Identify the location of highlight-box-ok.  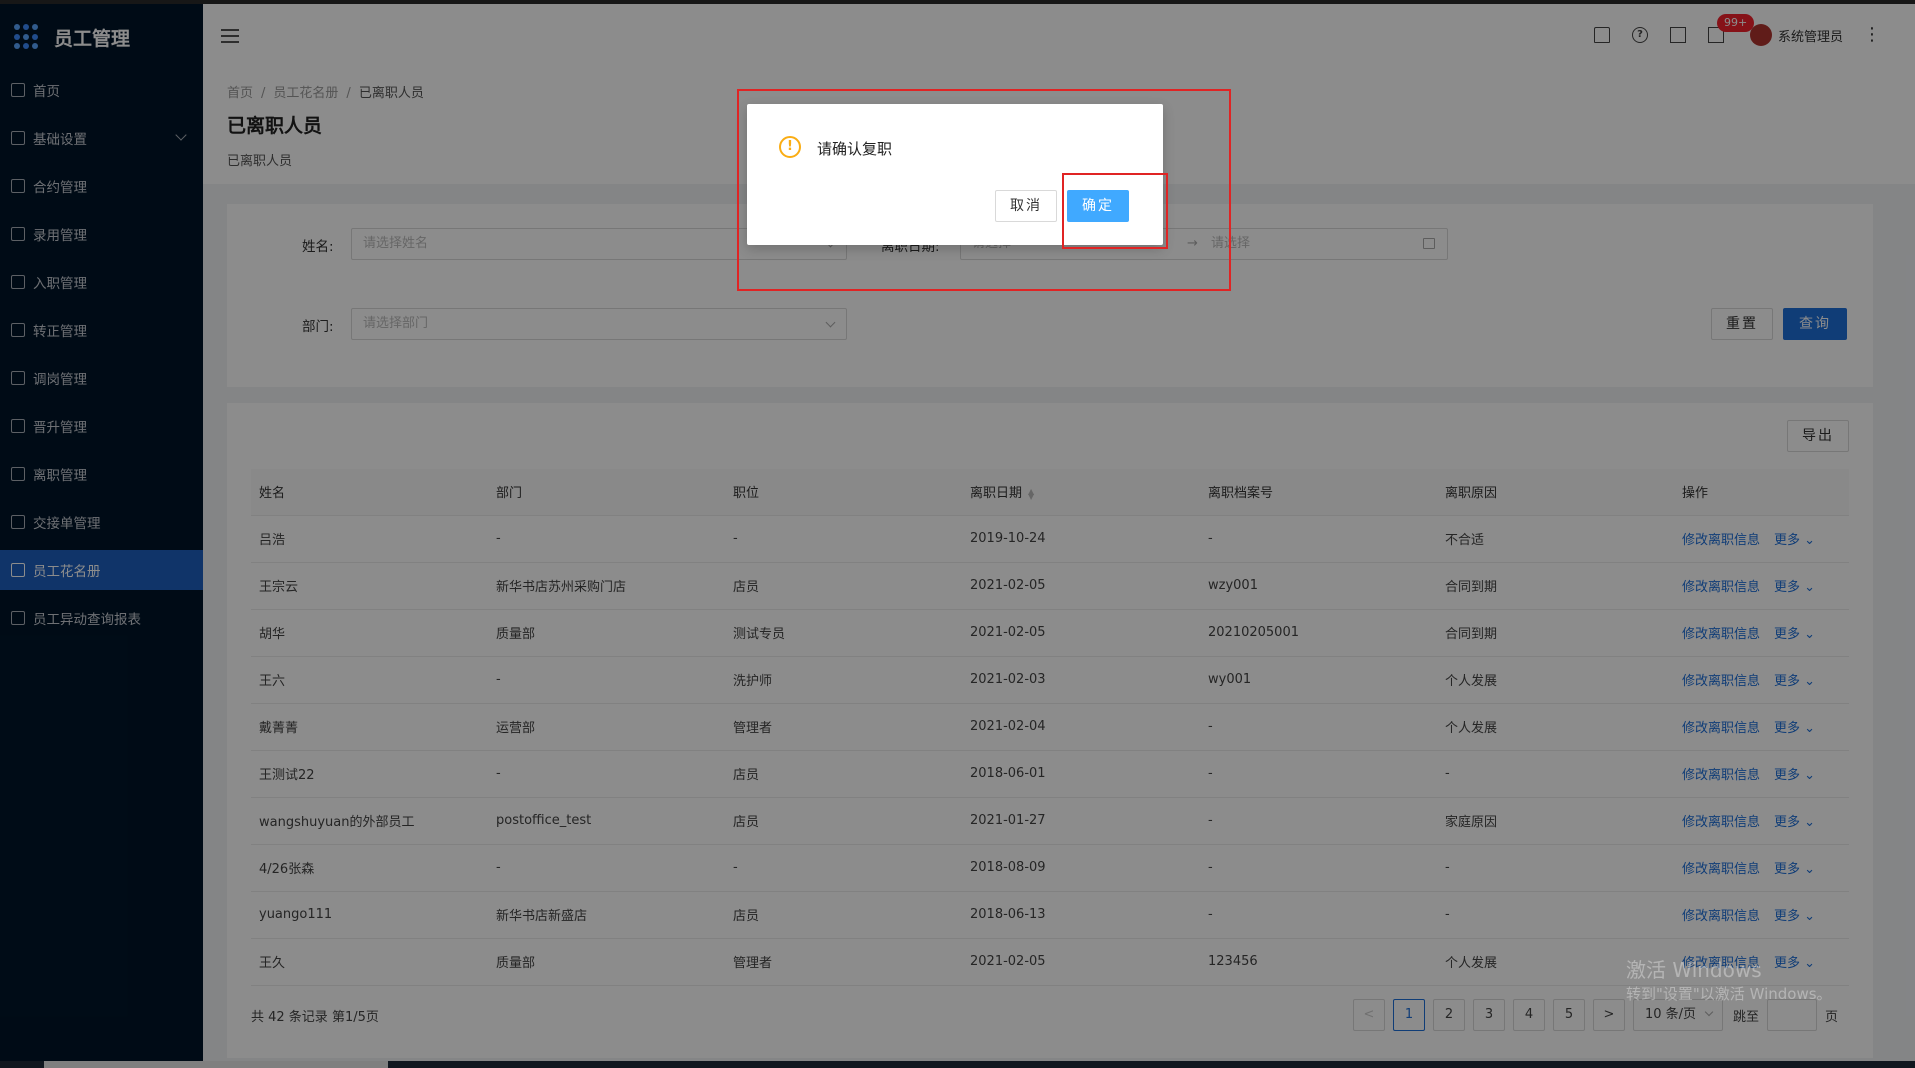
(1115, 211).